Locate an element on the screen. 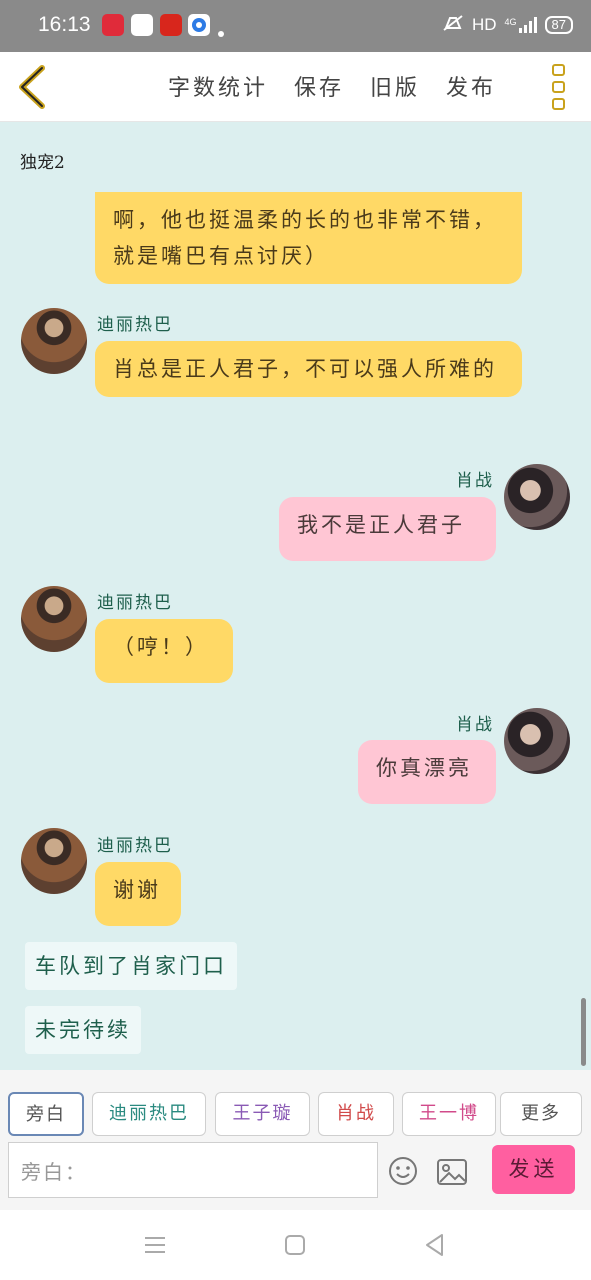 This screenshot has width=591, height=1280. message-bubble: 肖总是正人君子，不可以强人所难的 is located at coordinates (308, 369).